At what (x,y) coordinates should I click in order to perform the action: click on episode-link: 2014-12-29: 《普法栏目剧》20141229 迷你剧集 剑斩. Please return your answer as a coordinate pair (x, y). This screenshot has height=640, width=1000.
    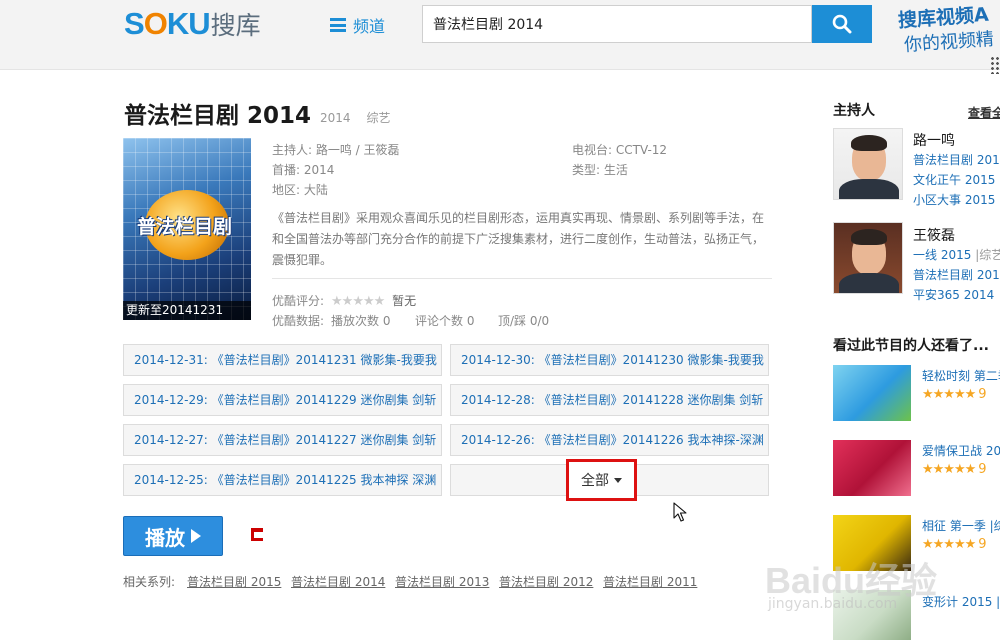
    Looking at the image, I should click on (282, 400).